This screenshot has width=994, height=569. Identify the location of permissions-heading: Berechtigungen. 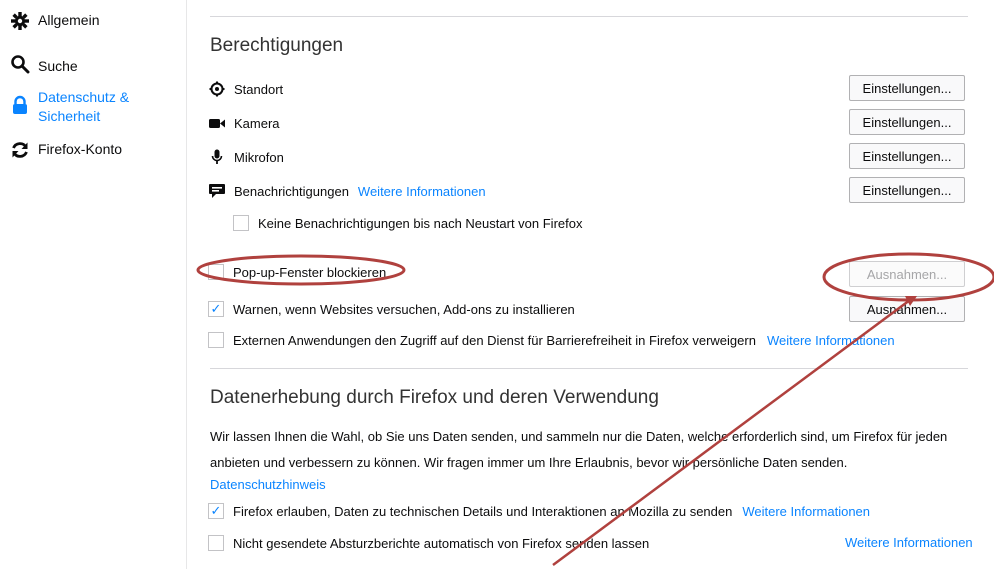
(277, 45).